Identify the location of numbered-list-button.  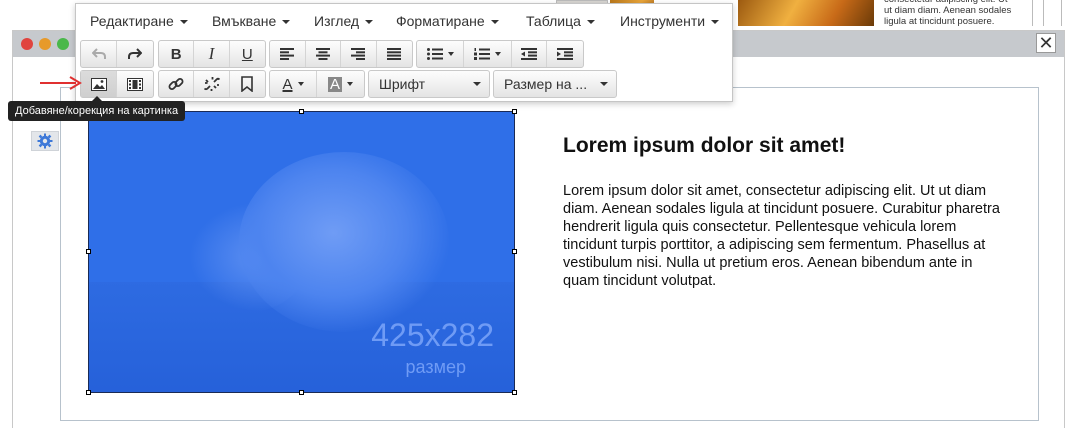
(488, 54).